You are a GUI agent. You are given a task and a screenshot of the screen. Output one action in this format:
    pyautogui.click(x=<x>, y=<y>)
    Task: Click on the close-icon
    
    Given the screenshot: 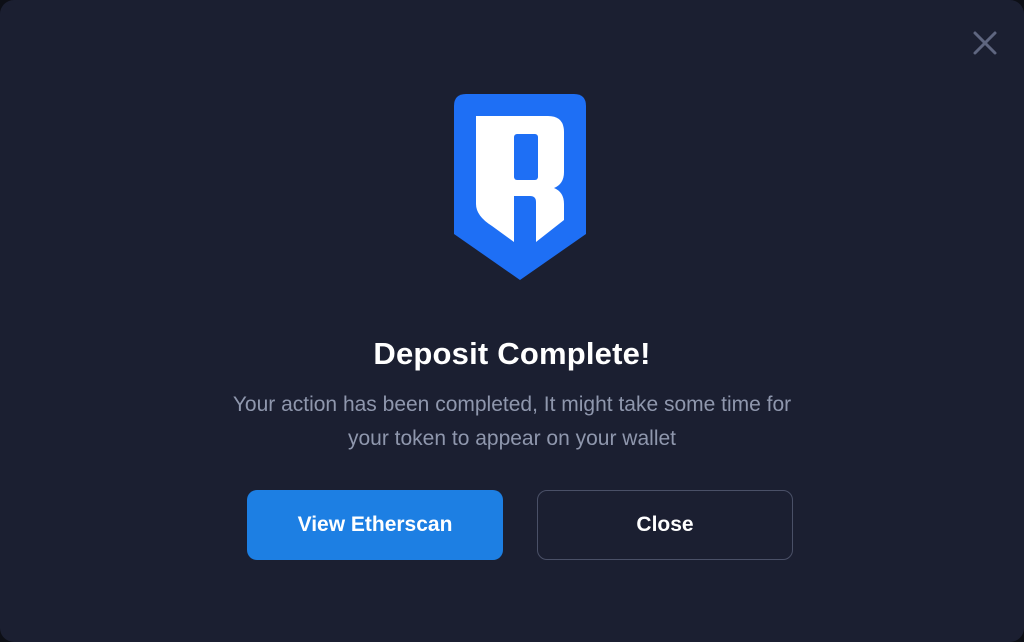 What is the action you would take?
    pyautogui.click(x=985, y=43)
    